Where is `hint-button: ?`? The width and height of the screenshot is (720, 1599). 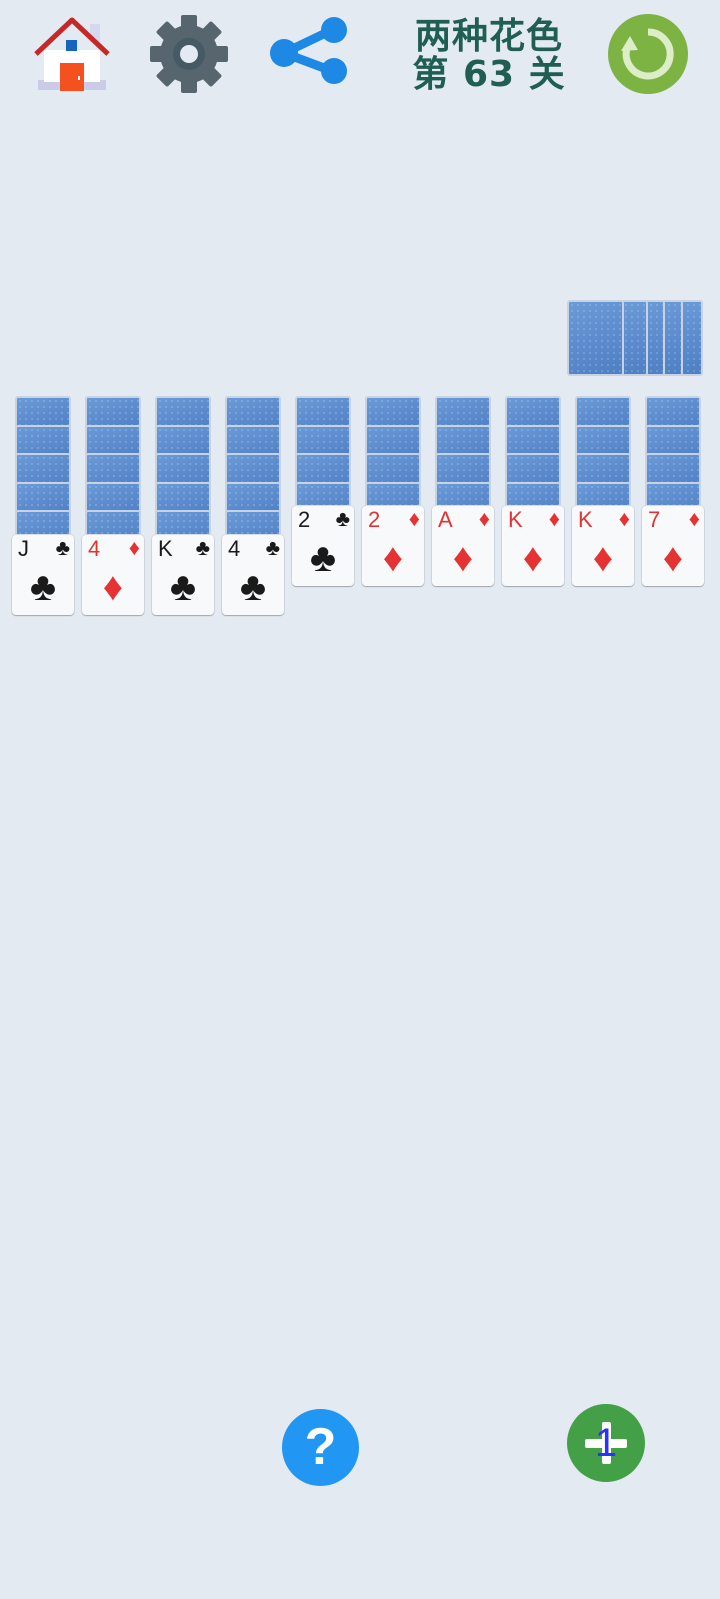 hint-button: ? is located at coordinates (320, 1447).